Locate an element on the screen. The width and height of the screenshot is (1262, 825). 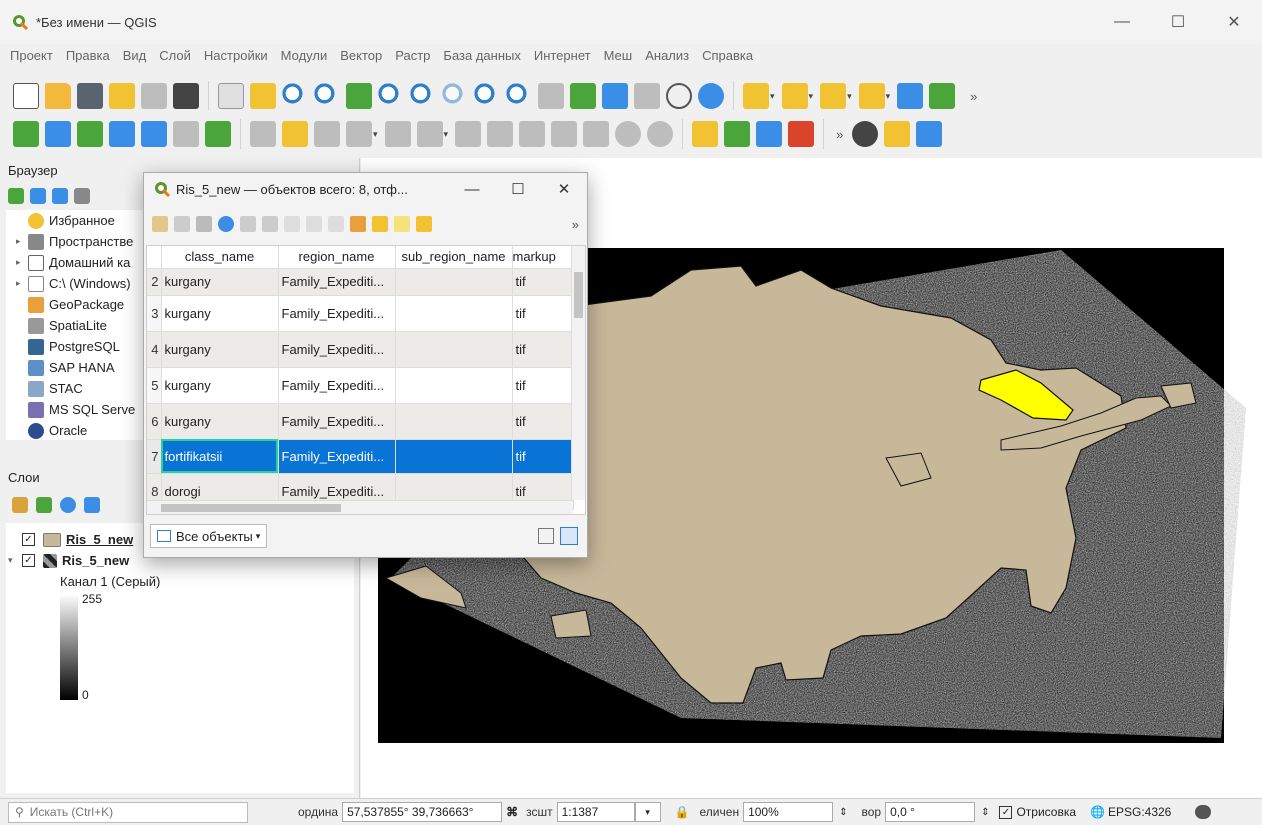
minimize-button: — is located at coordinates (1122, 22).